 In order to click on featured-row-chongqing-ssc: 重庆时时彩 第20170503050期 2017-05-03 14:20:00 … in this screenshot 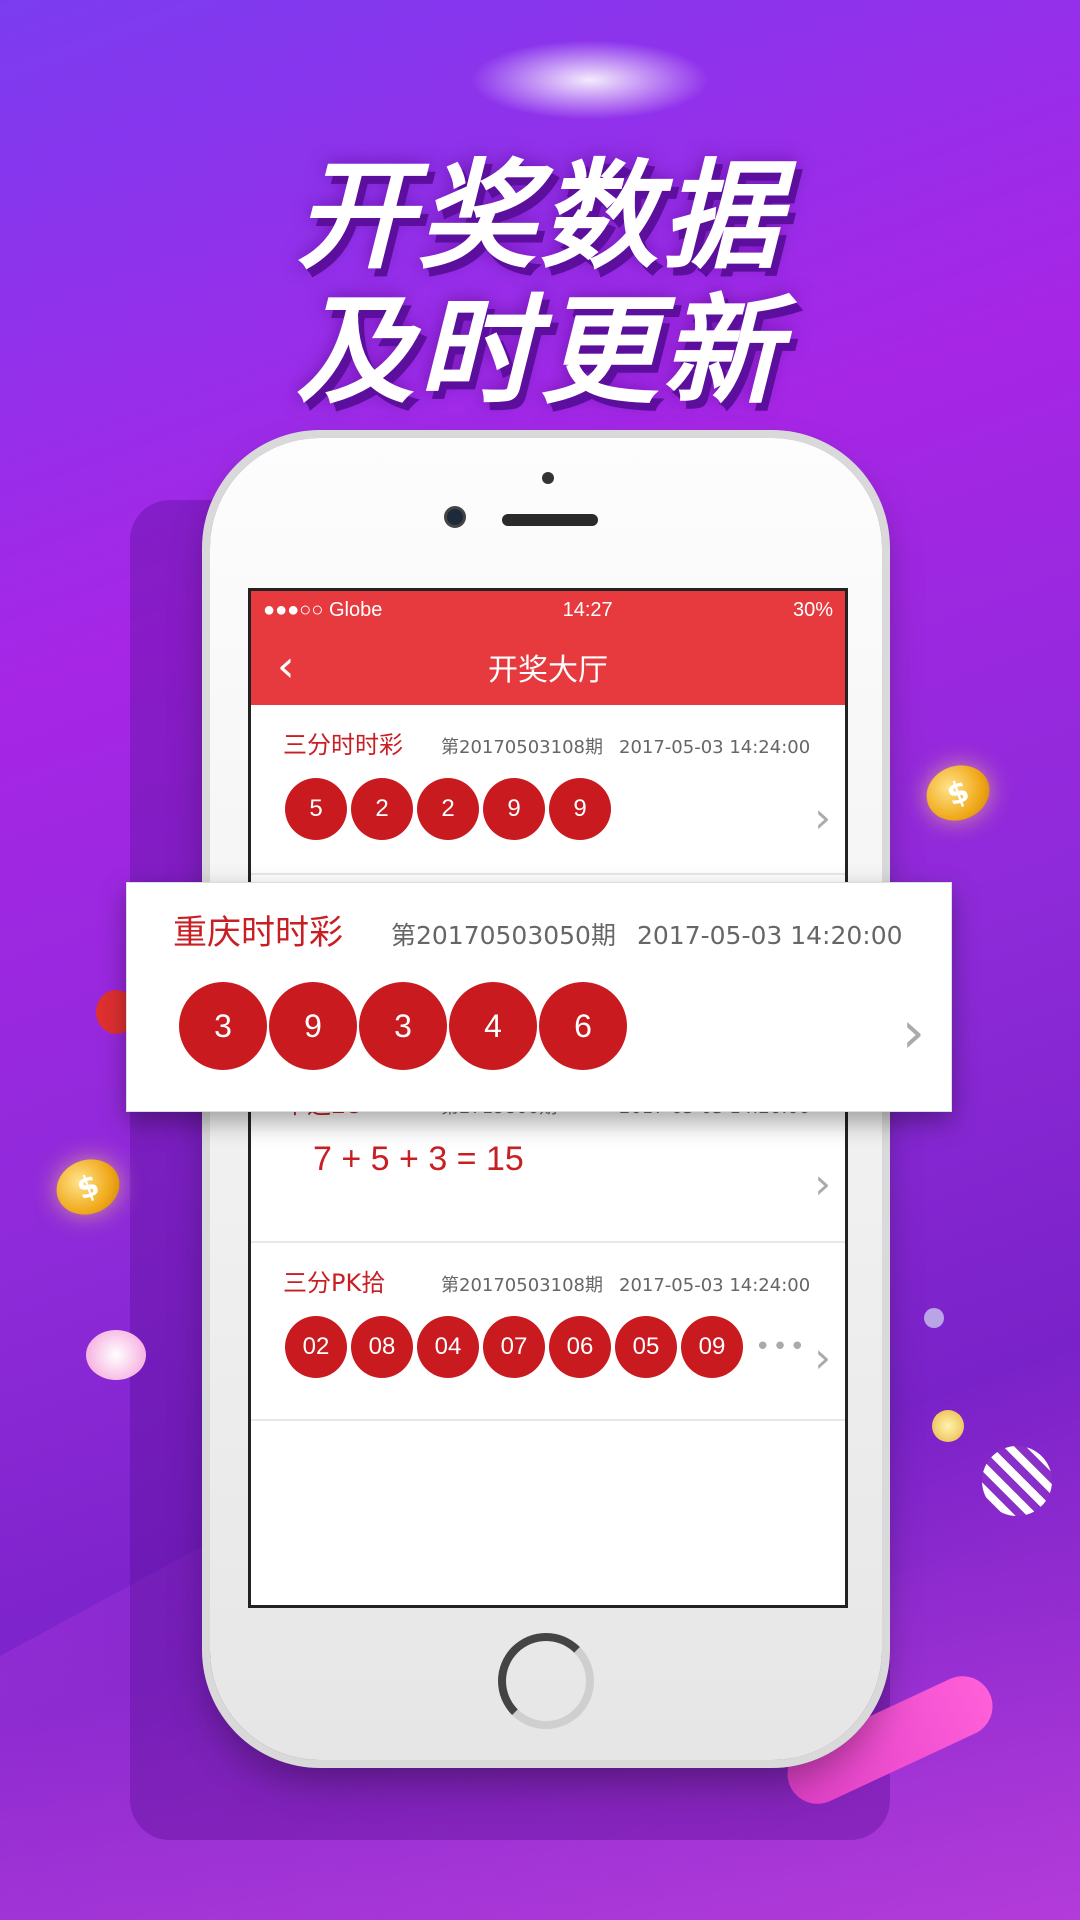, I will do `click(539, 997)`.